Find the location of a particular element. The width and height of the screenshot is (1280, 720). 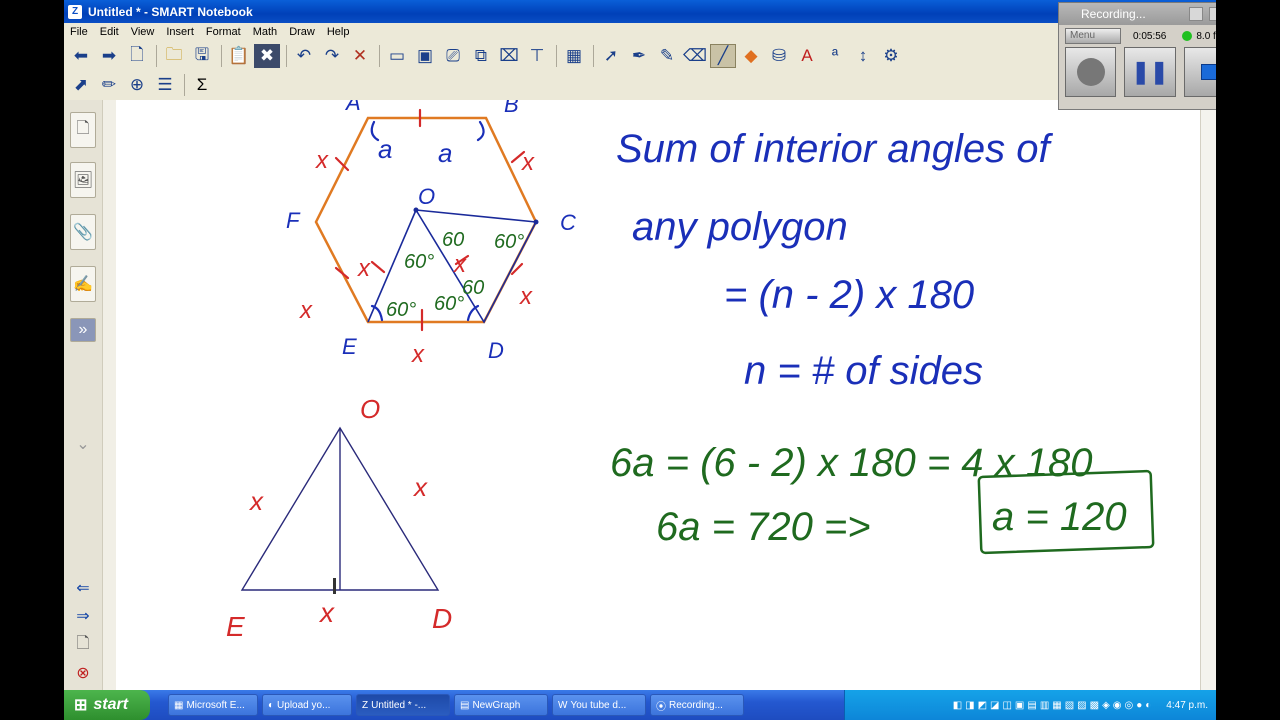

vertex-point-c is located at coordinates (536, 222).